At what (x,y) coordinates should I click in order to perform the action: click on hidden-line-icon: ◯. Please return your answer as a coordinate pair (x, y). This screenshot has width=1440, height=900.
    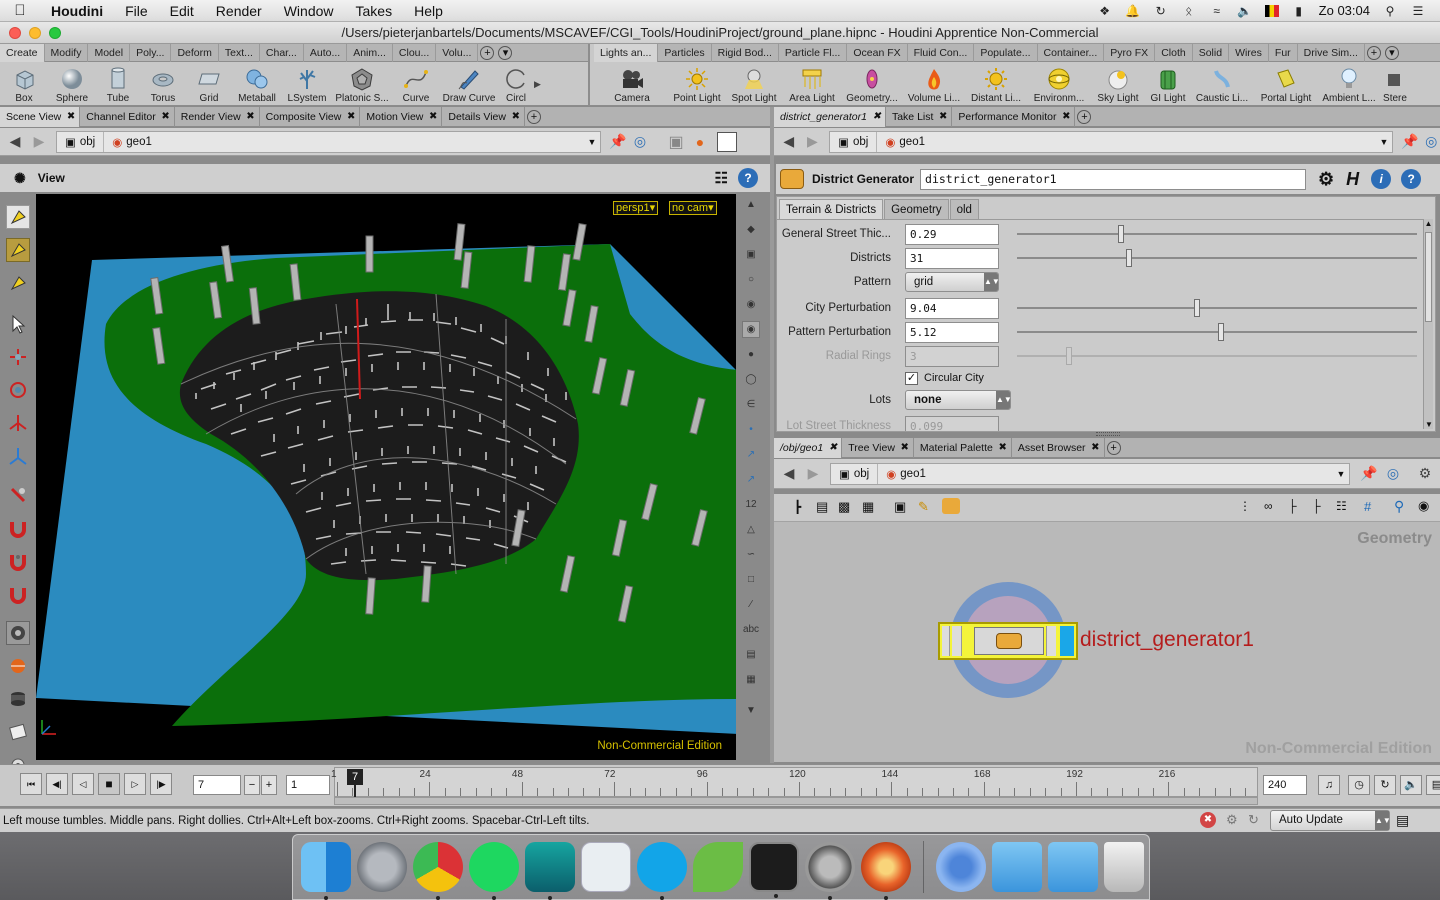
    Looking at the image, I should click on (751, 379).